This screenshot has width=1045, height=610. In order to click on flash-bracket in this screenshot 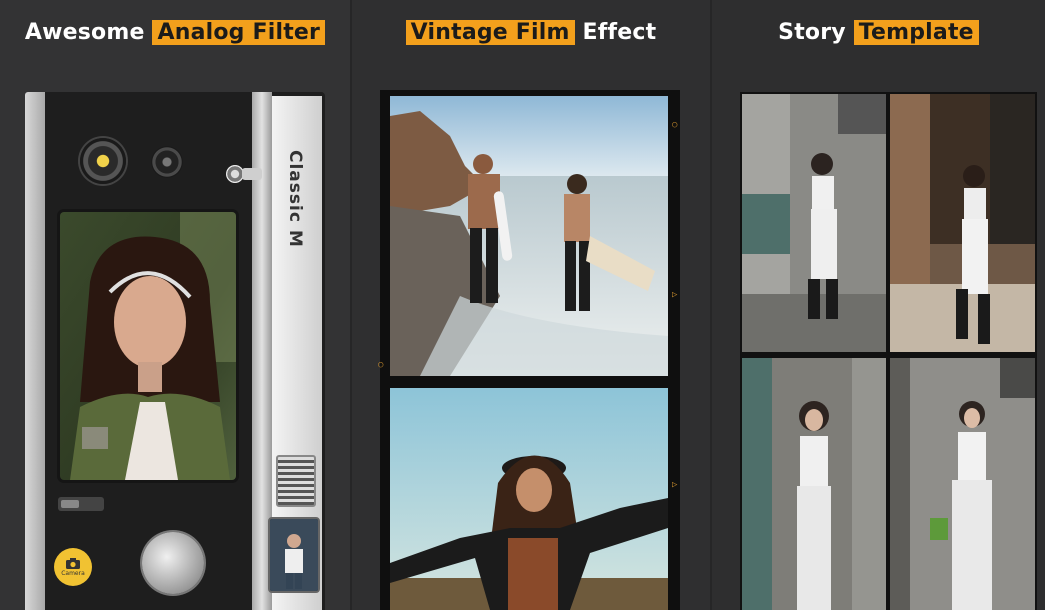, I will do `click(252, 174)`.